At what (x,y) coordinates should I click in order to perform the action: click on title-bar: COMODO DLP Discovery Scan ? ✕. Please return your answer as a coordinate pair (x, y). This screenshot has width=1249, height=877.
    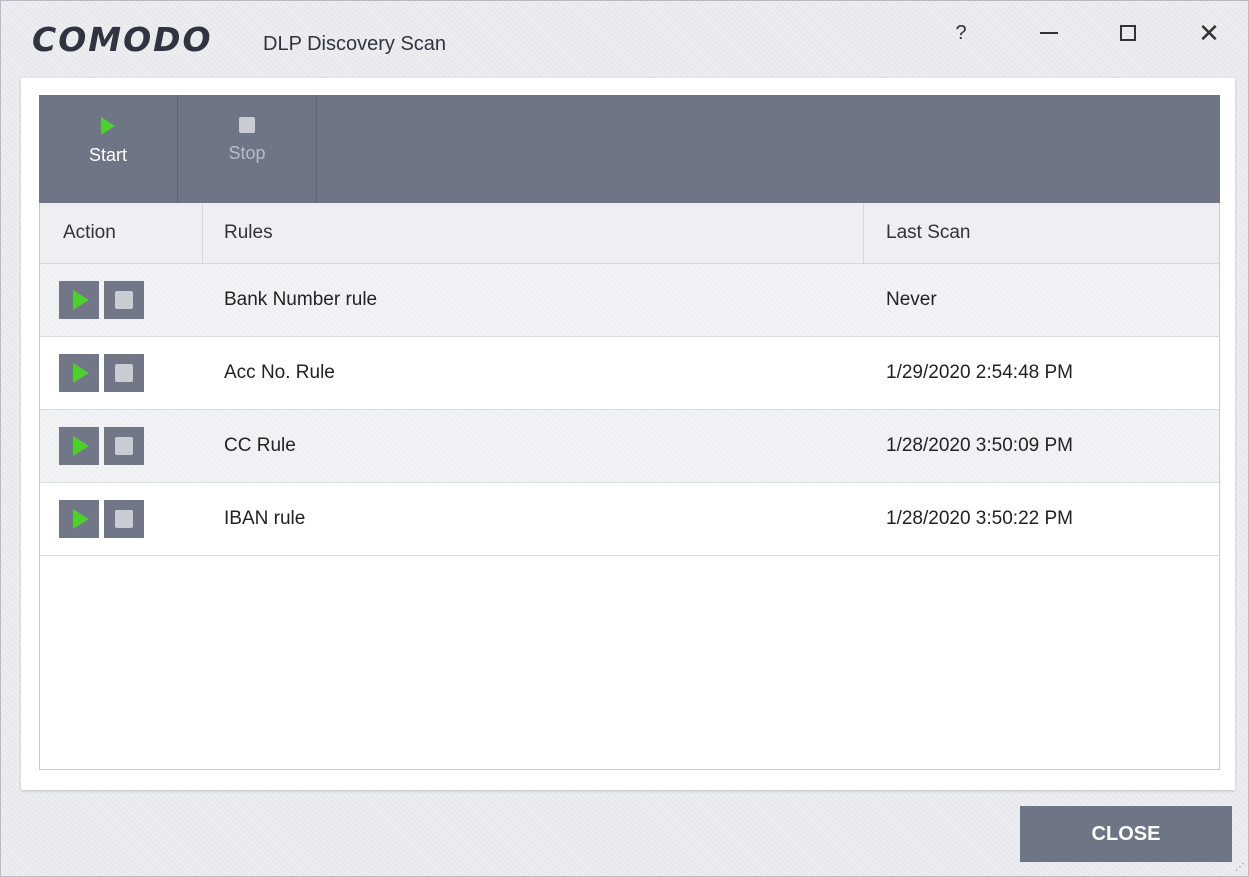
    Looking at the image, I should click on (624, 41).